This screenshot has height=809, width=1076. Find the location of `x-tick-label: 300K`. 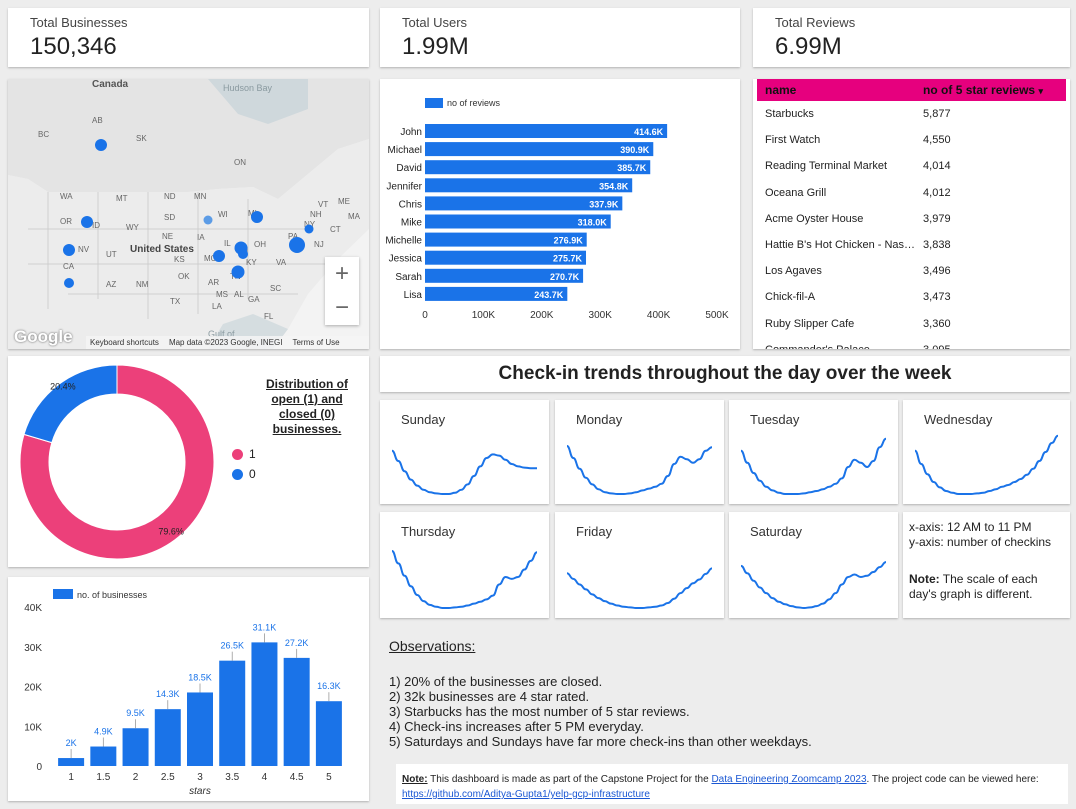

x-tick-label: 300K is located at coordinates (601, 315).